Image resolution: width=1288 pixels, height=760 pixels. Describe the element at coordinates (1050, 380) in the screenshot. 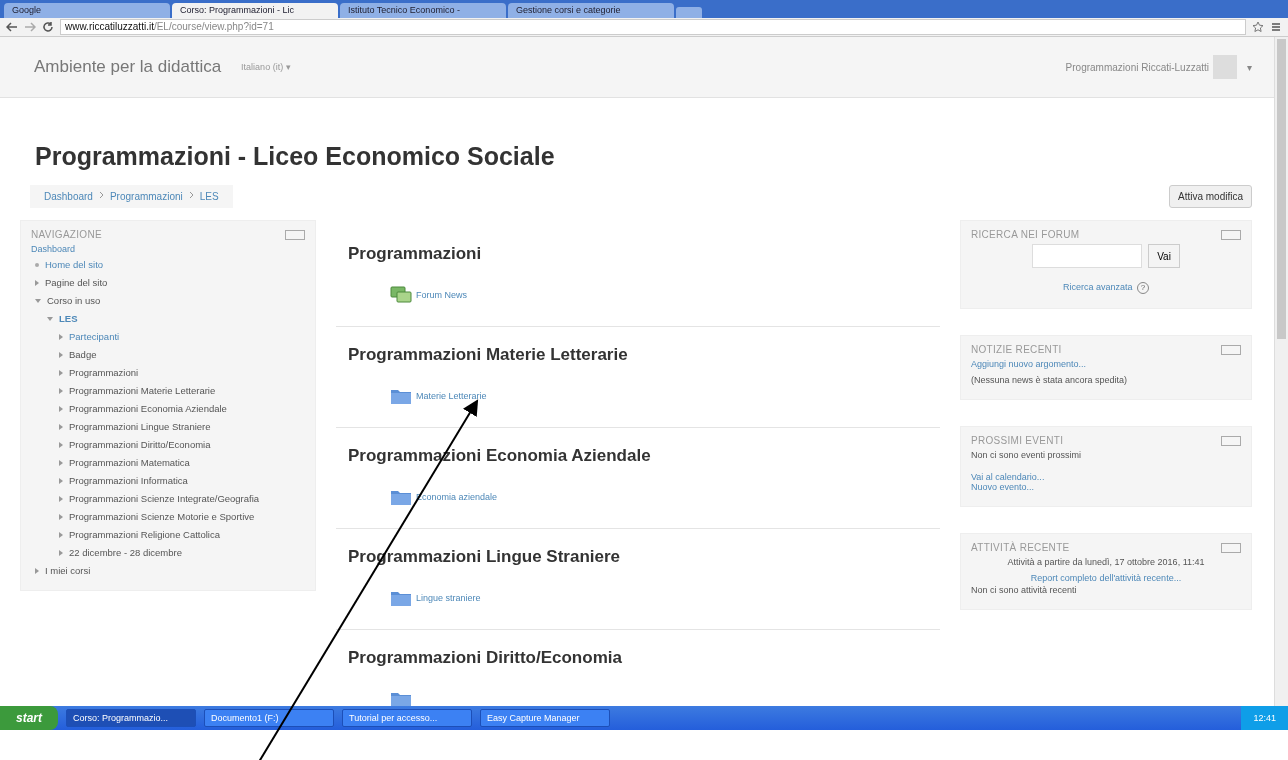

I see `news-note: (Nessuna news è stata ancora spedita)` at that location.